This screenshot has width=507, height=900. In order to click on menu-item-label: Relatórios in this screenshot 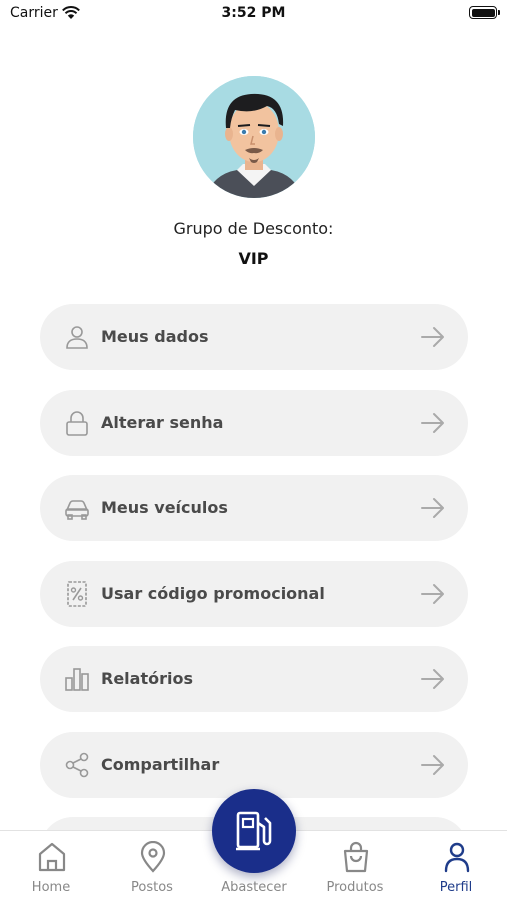, I will do `click(147, 678)`.